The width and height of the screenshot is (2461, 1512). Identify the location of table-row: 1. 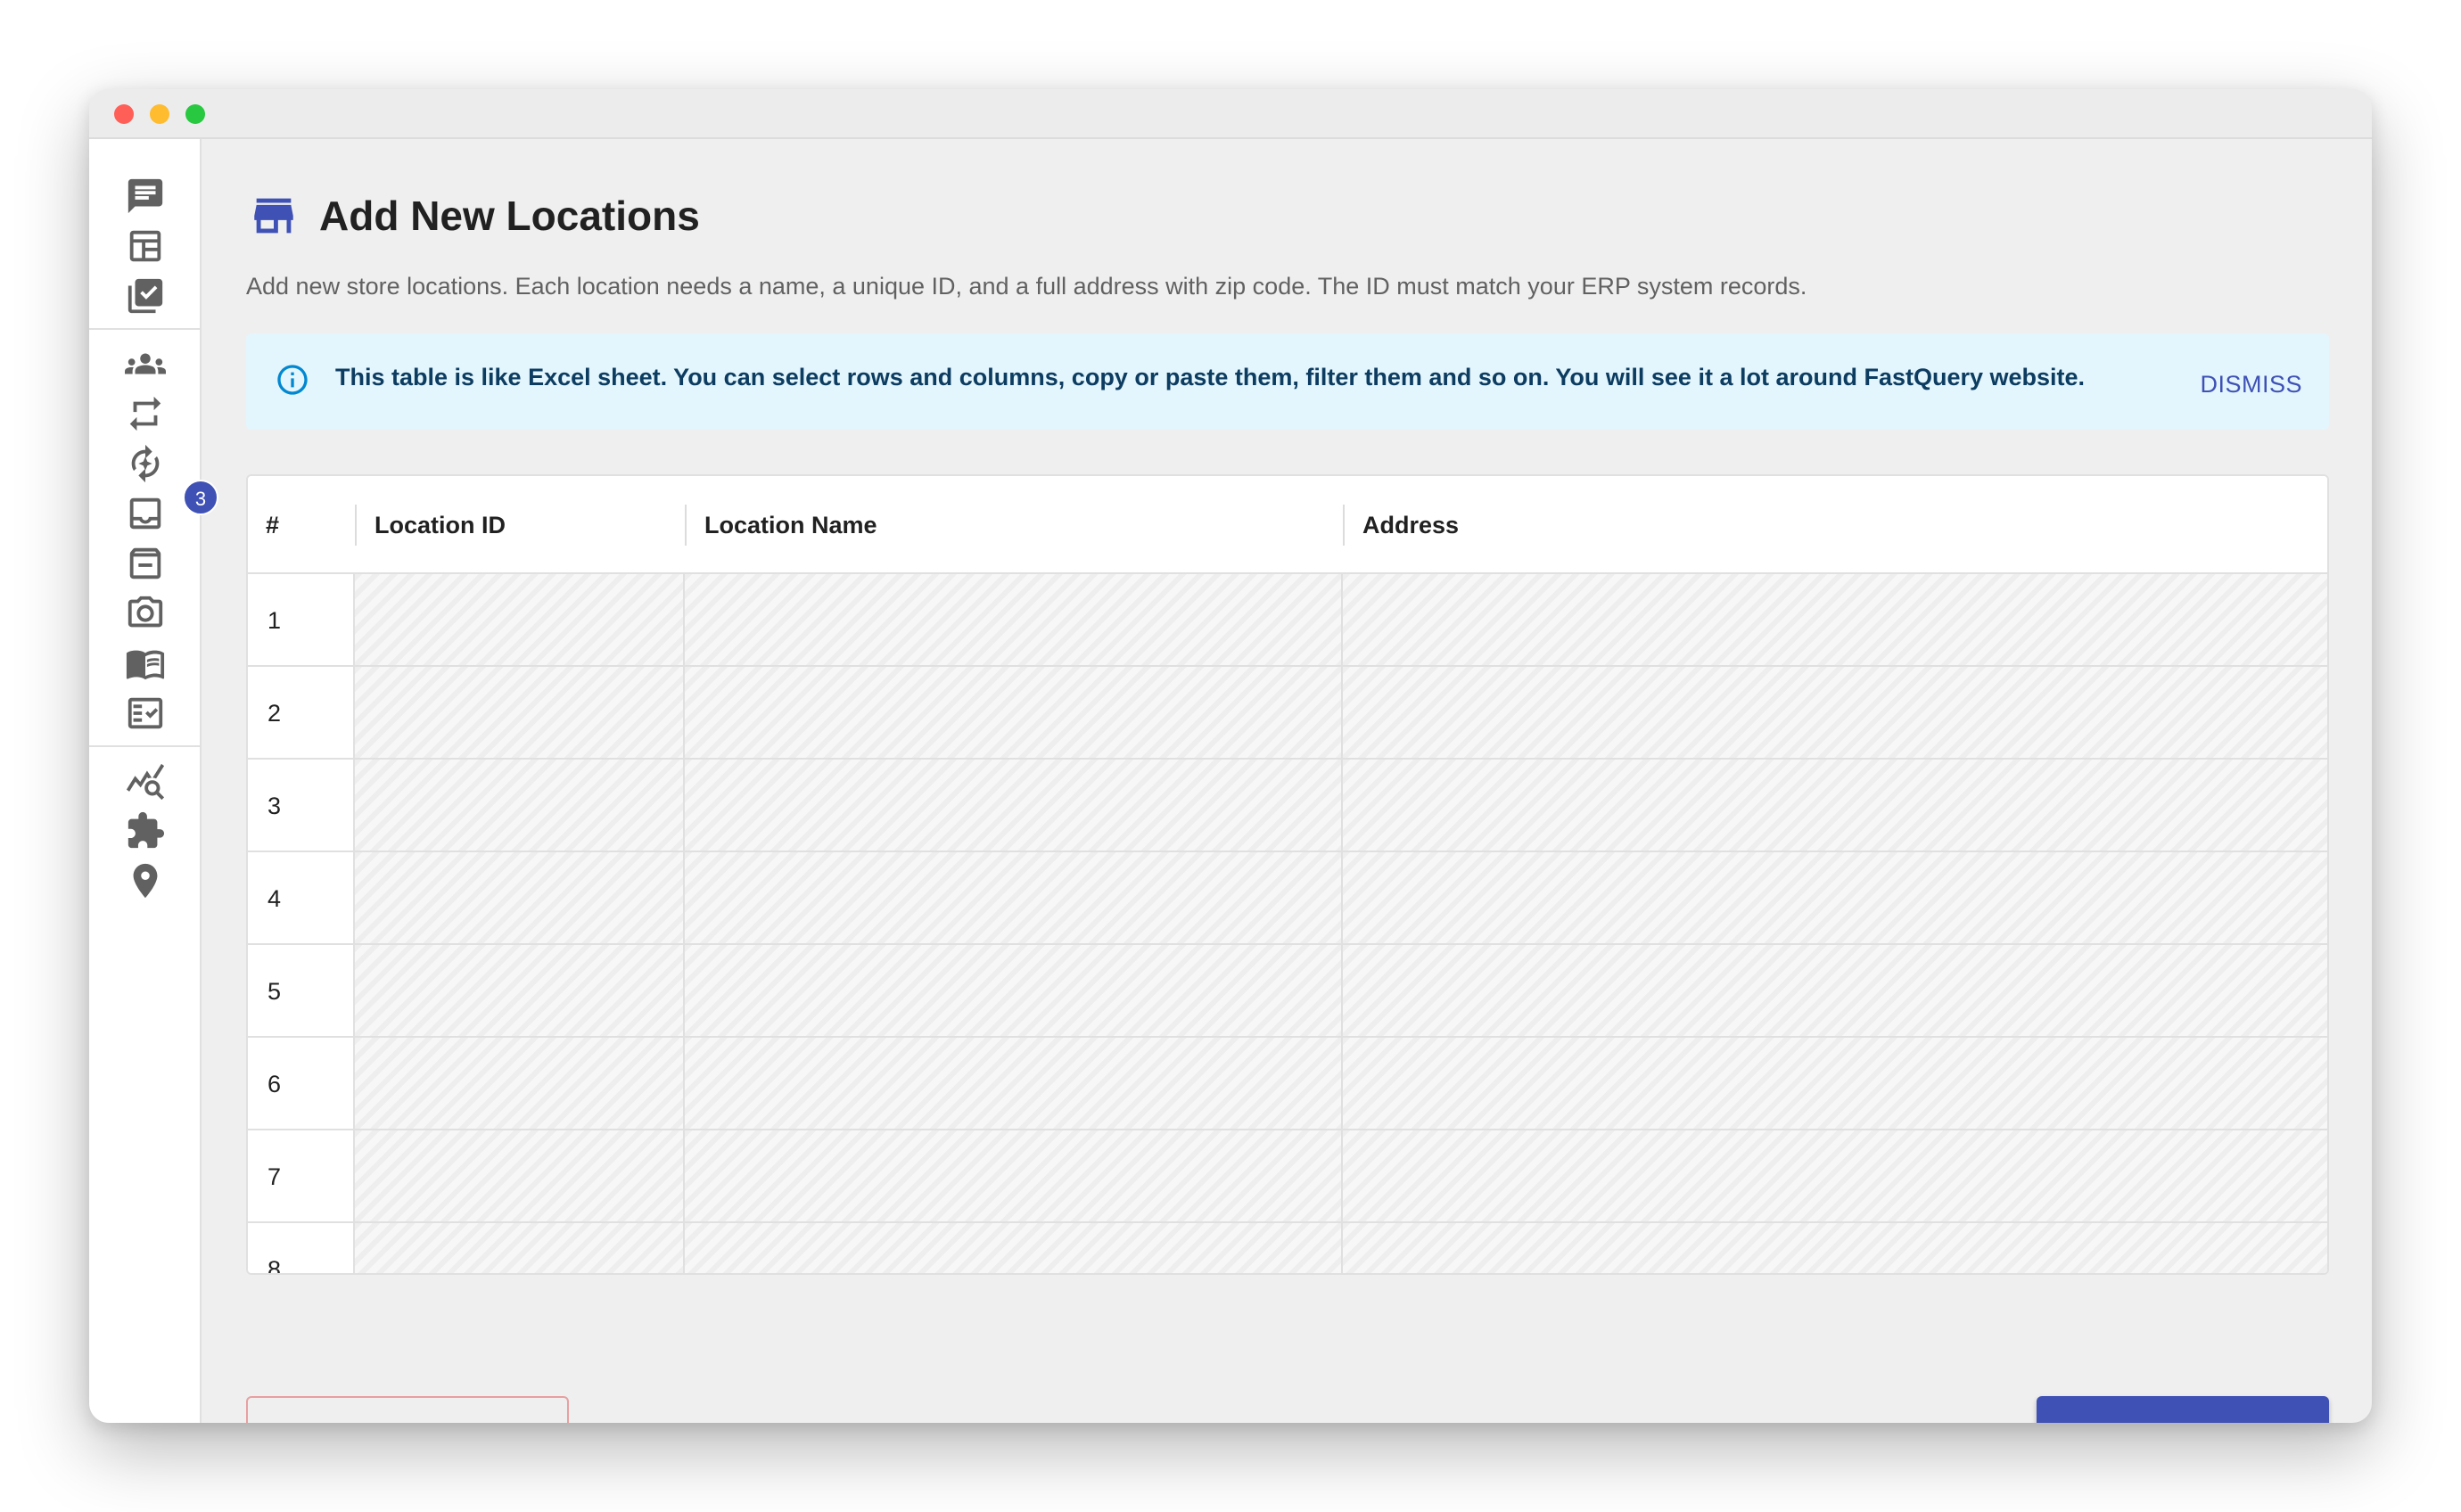
(1287, 620).